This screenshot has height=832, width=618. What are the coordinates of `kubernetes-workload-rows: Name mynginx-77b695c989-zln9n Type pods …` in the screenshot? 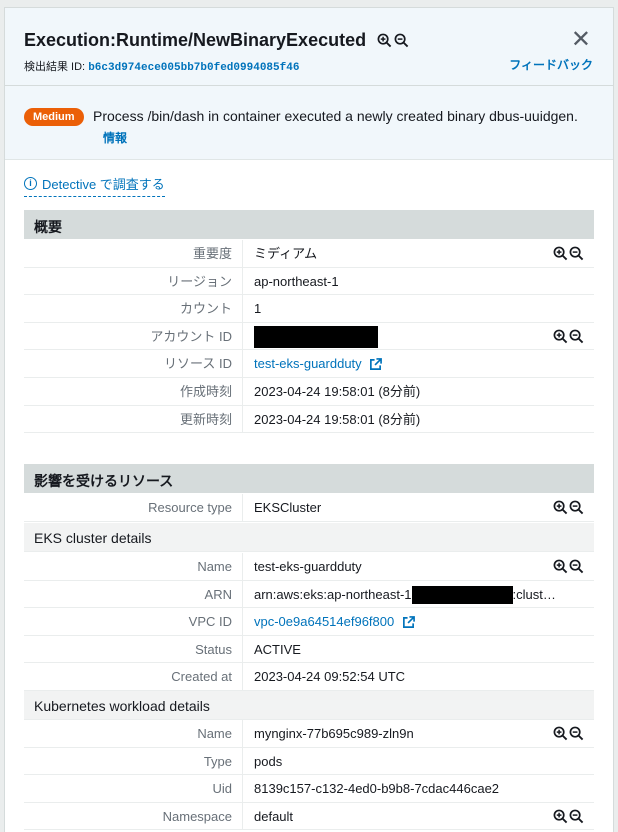 It's located at (309, 775).